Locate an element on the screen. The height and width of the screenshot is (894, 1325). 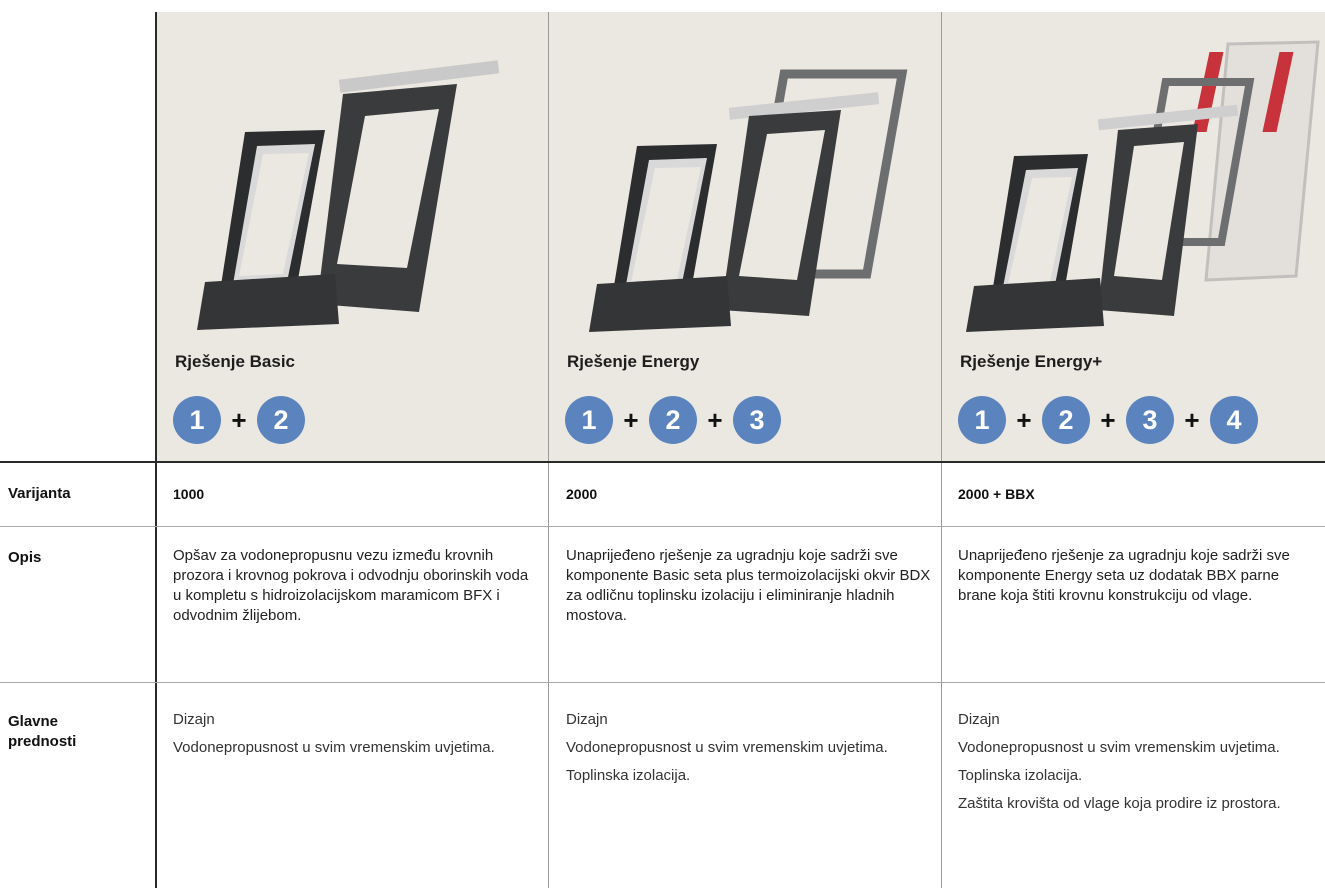
column-header-energy-plus: Rješenje Energy+ 1 + 2 + 3 + 4 is located at coordinates (1133, 236).